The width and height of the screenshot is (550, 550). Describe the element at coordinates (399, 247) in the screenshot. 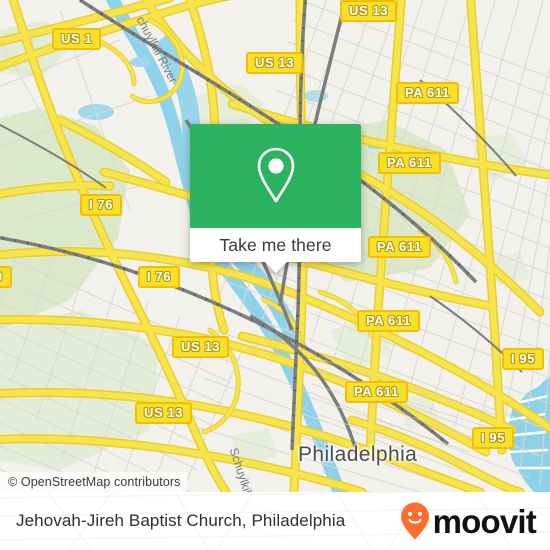

I see `shield-pa-611-c: PA 611` at that location.